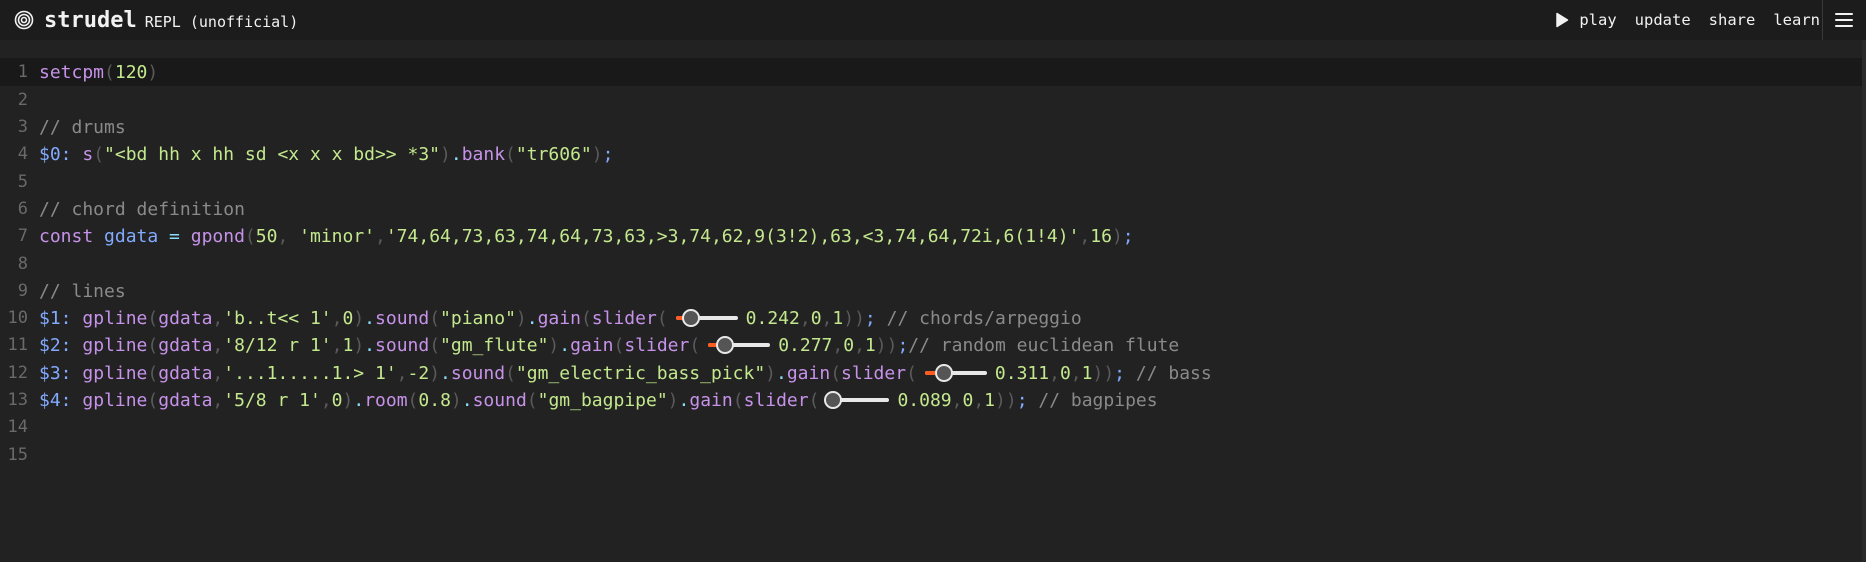  I want to click on menu-button, so click(1844, 20).